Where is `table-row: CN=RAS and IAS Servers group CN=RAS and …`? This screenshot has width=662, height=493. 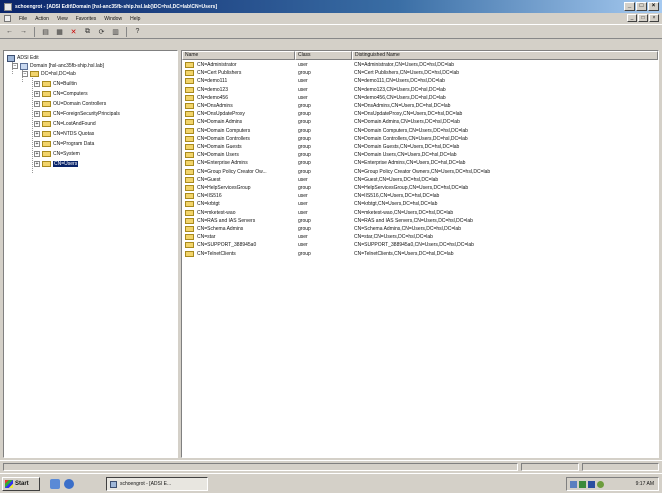 table-row: CN=RAS and IAS Servers group CN=RAS and … is located at coordinates (420, 221).